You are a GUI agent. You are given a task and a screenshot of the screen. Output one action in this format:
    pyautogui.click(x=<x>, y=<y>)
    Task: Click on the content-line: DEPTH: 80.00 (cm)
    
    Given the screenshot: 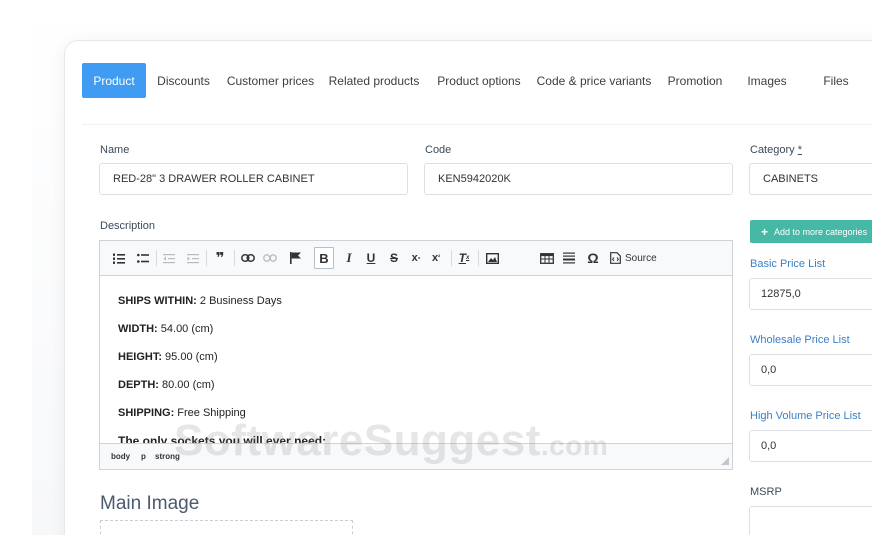 What is the action you would take?
    pyautogui.click(x=166, y=385)
    